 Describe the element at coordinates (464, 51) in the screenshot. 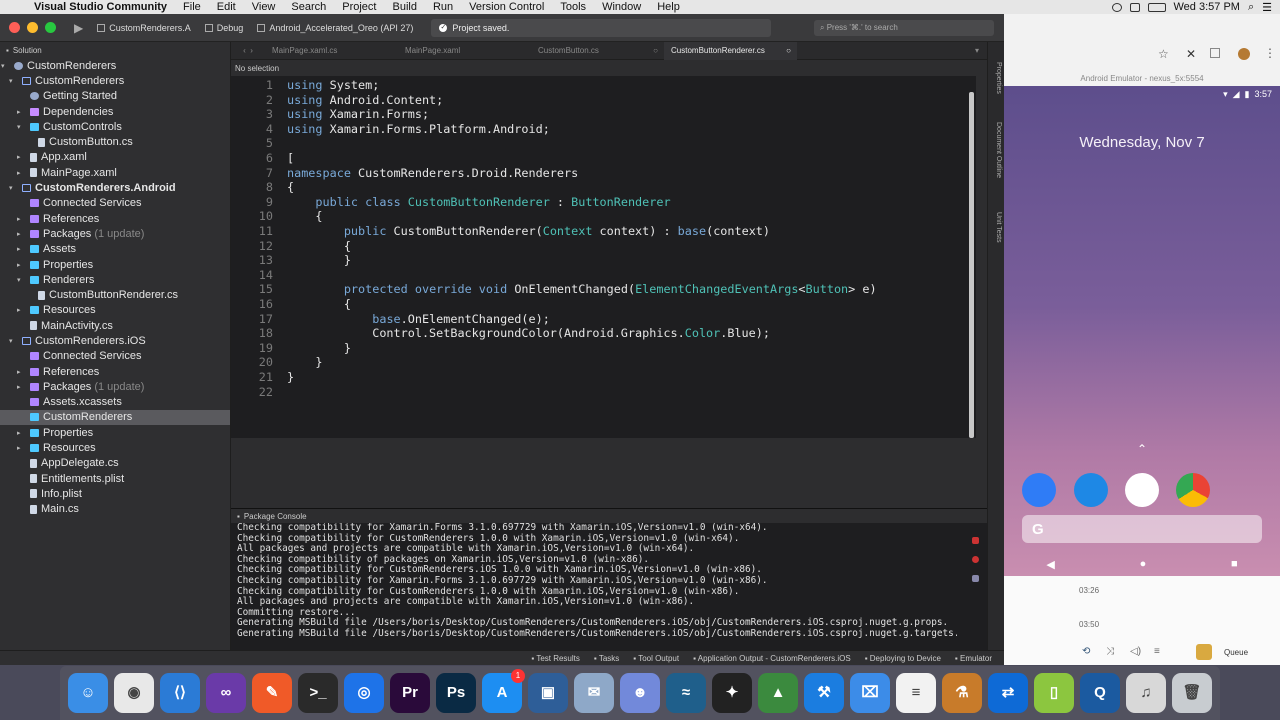

I see `tab-mainpage-xaml: MainPage.xaml` at that location.